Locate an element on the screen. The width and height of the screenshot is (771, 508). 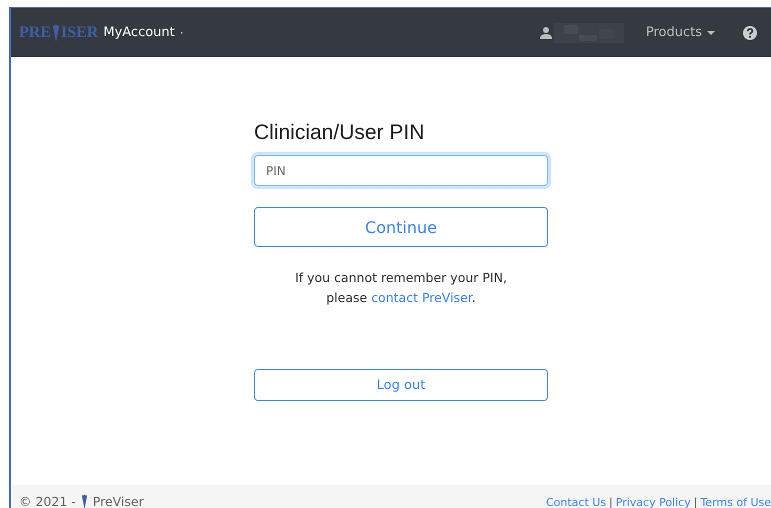
help-icon is located at coordinates (750, 33).